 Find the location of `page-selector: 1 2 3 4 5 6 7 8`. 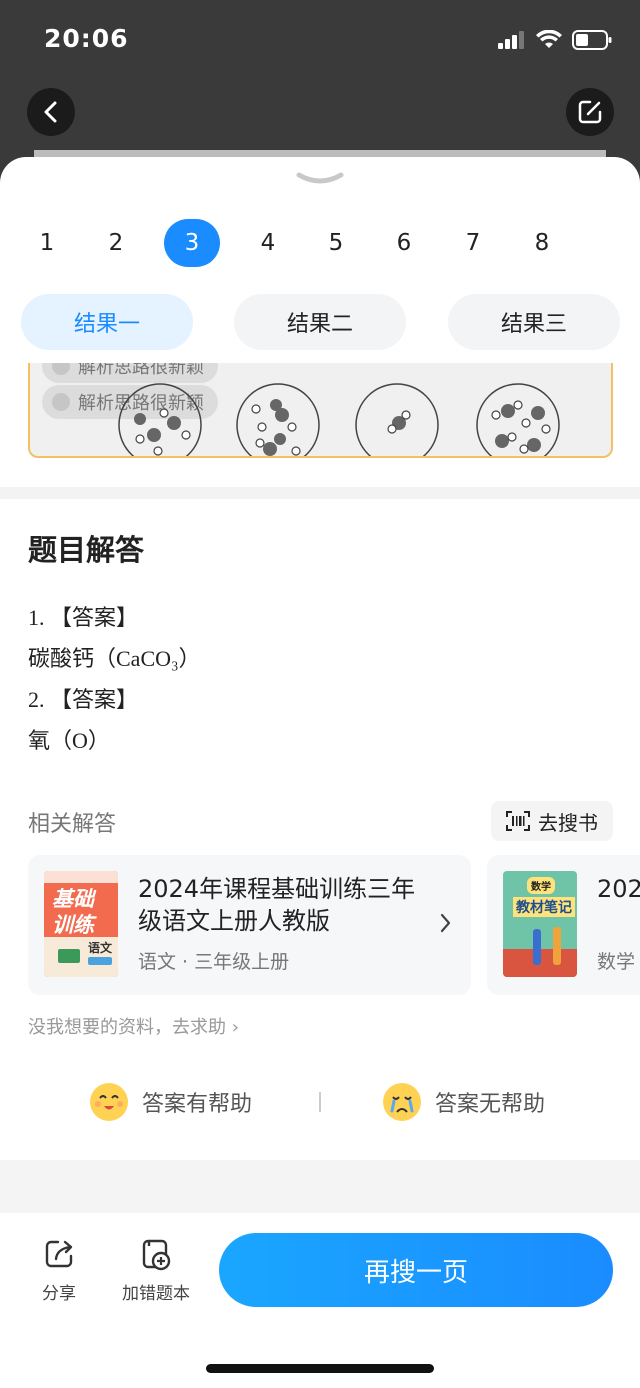

page-selector: 1 2 3 4 5 6 7 8 is located at coordinates (320, 243).